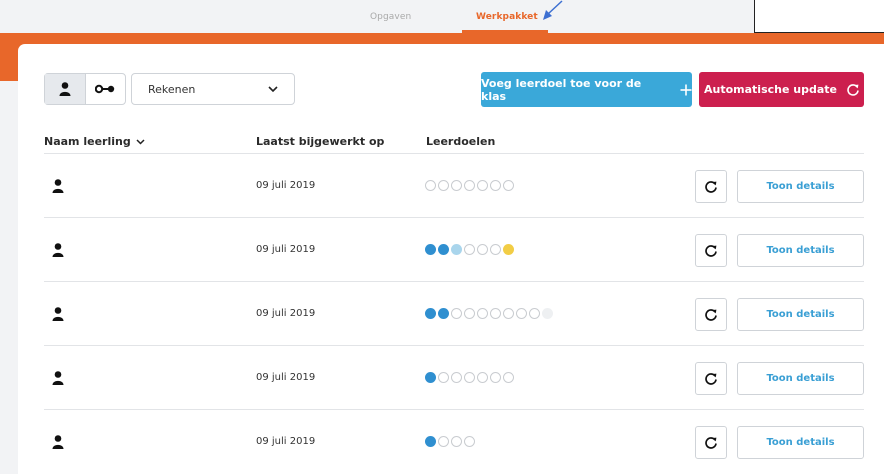 The image size is (884, 474). I want to click on view-toggle, so click(85, 89).